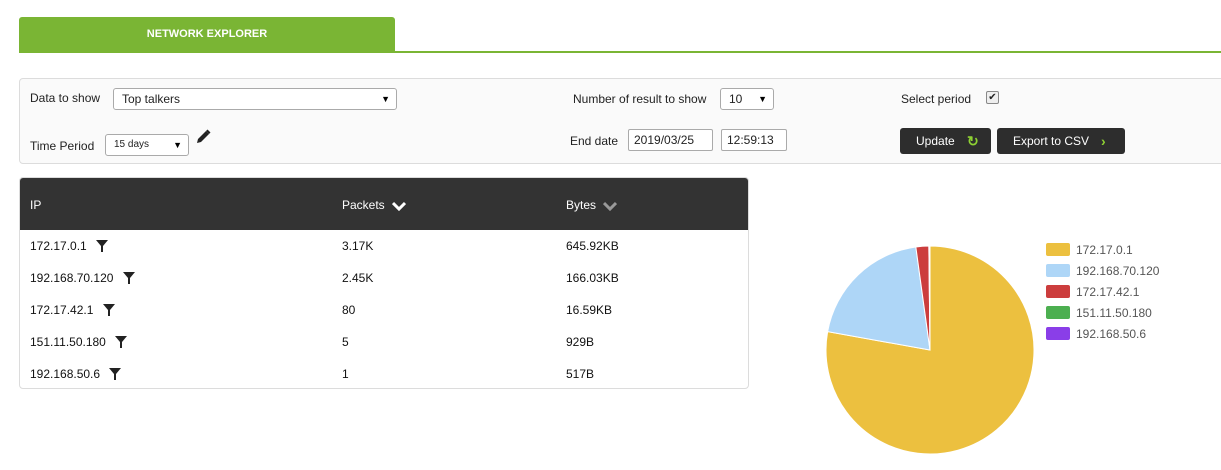  I want to click on bytes-cell: 166.03KB, so click(592, 278).